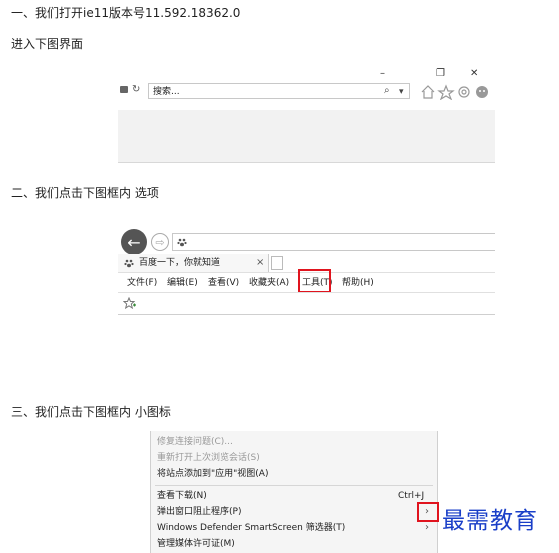  What do you see at coordinates (85, 193) in the screenshot?
I see `step2-text: 二、我们点击下图框内 选项` at bounding box center [85, 193].